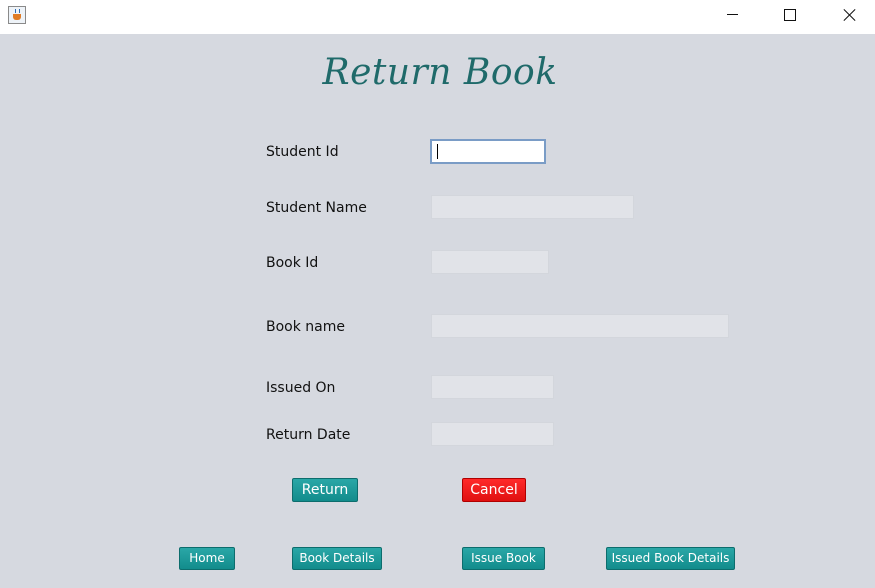  Describe the element at coordinates (305, 327) in the screenshot. I see `book-name-label: Book name` at that location.